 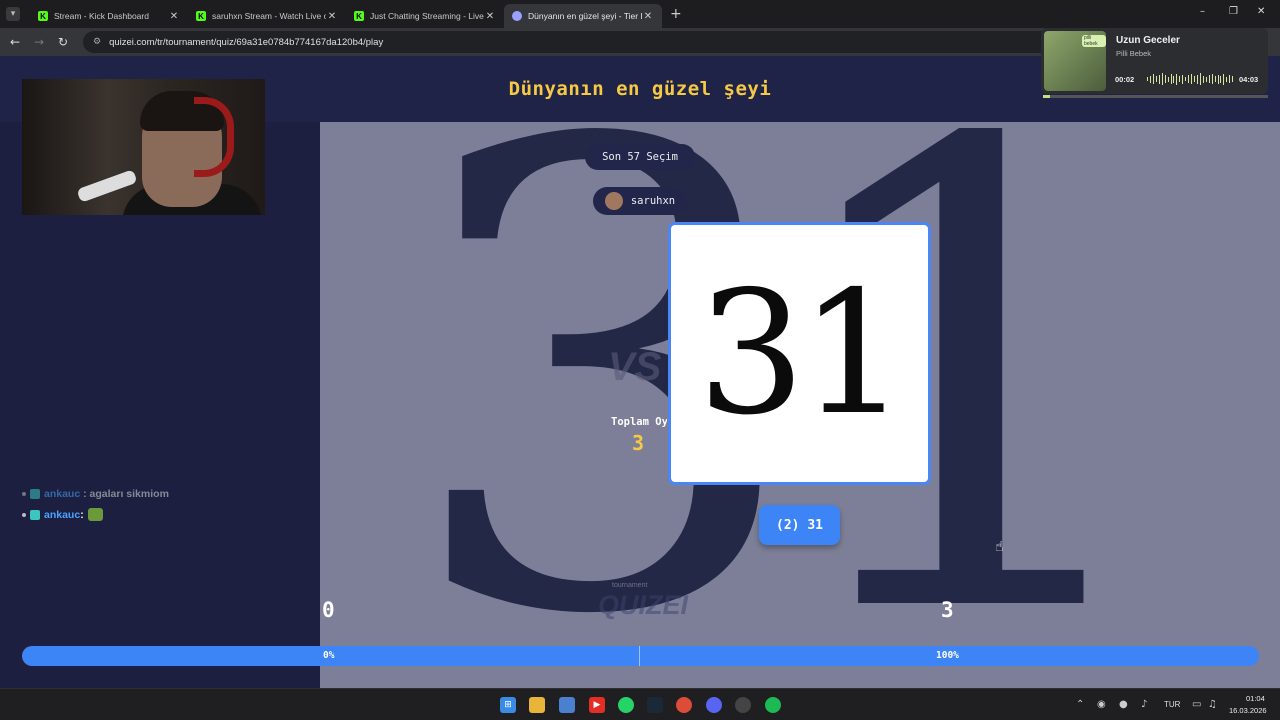 What do you see at coordinates (1233, 11) in the screenshot?
I see `restore-icon: ❐` at bounding box center [1233, 11].